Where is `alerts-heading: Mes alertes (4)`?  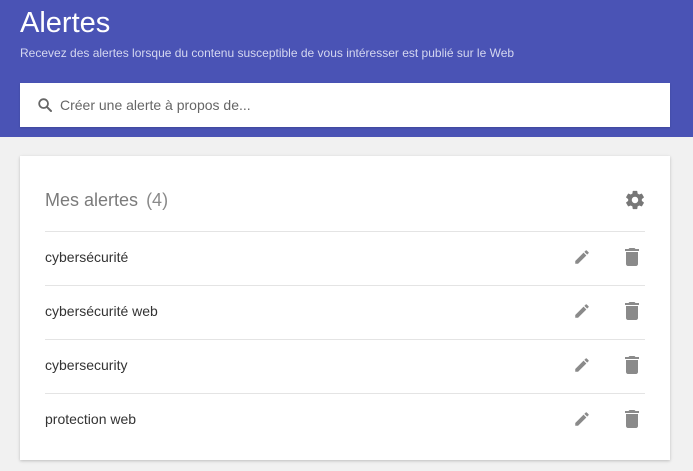 alerts-heading: Mes alertes (4) is located at coordinates (106, 200).